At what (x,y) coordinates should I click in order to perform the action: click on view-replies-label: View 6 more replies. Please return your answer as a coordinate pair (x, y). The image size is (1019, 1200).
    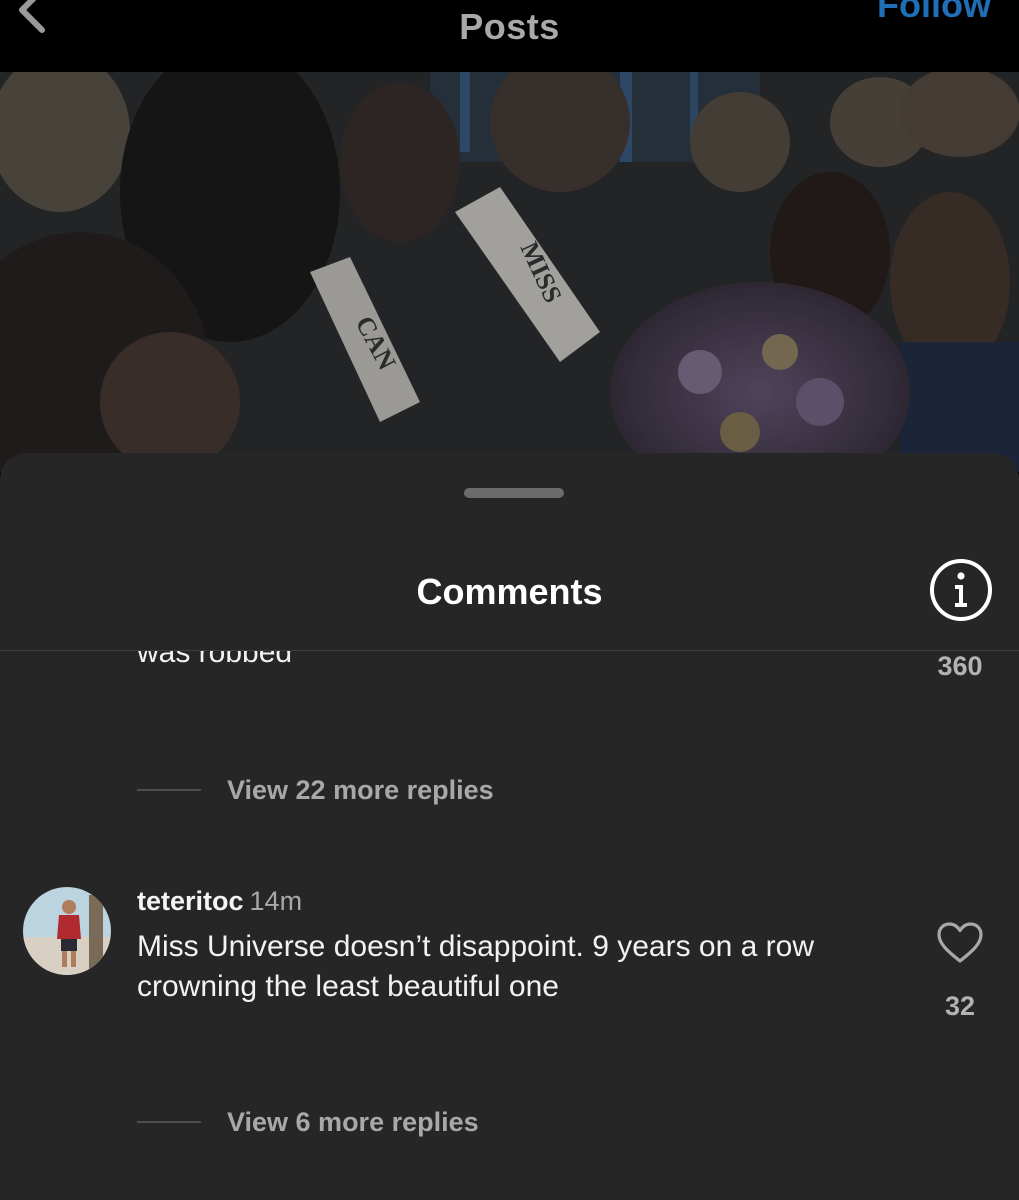
    Looking at the image, I should click on (353, 1122).